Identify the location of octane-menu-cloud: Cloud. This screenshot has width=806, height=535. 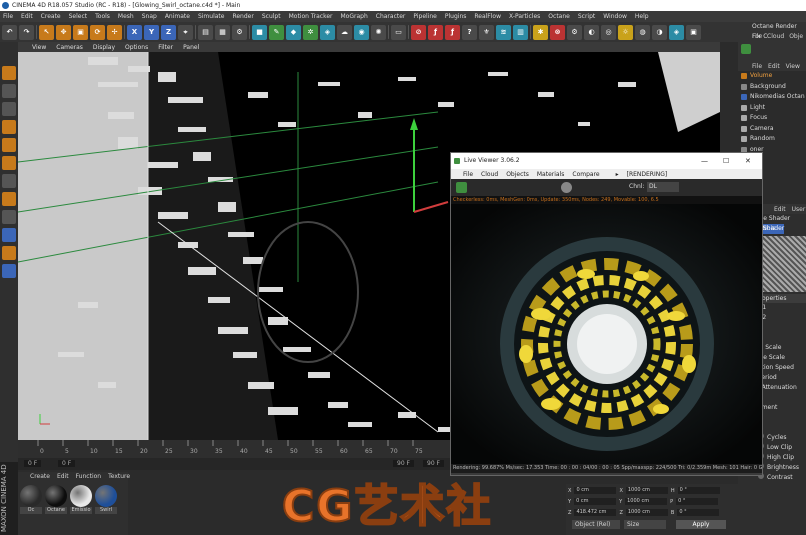
(775, 36).